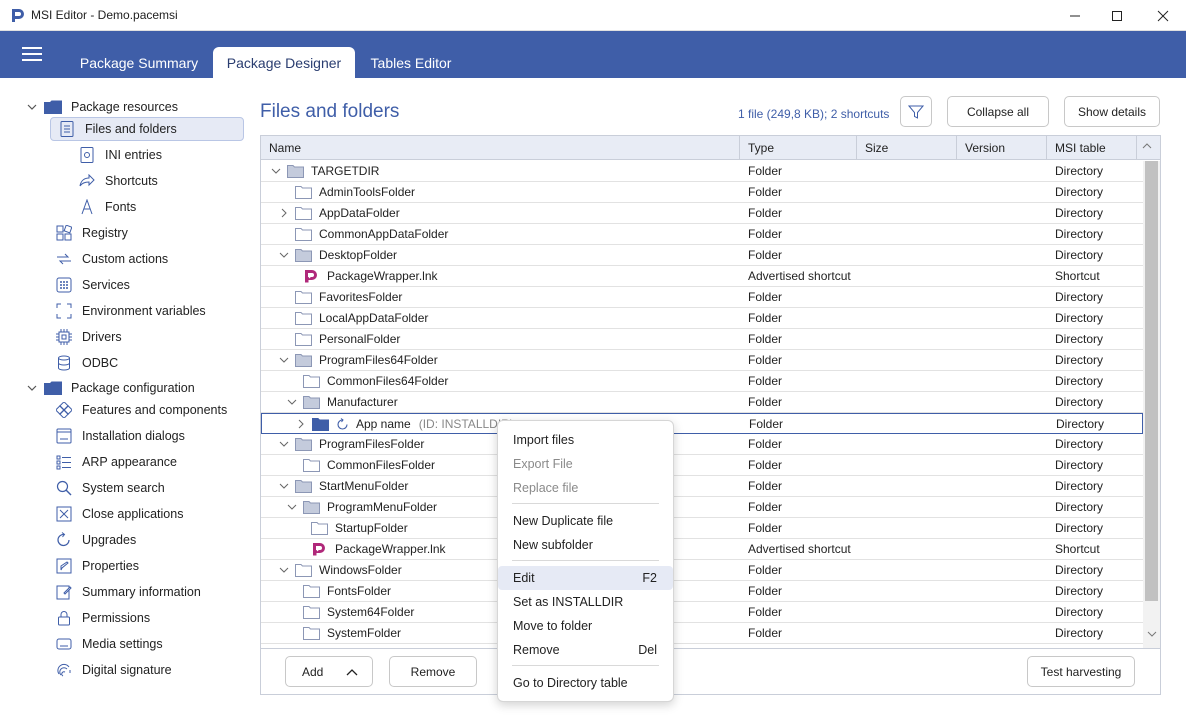 The width and height of the screenshot is (1186, 721). Describe the element at coordinates (702, 465) in the screenshot. I see `table-row: CommonFilesFolder Folder Directory` at that location.